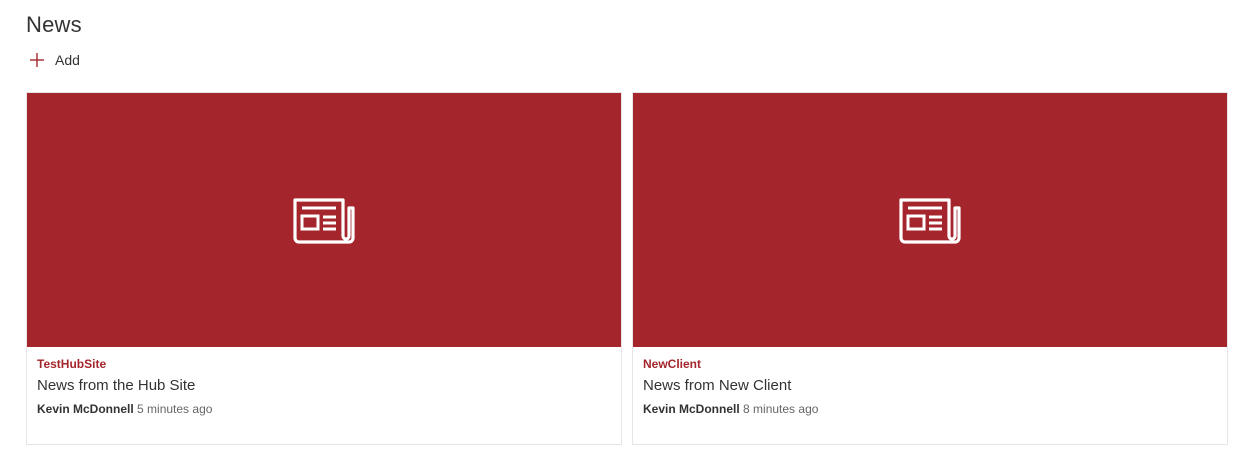 This screenshot has height=473, width=1255. Describe the element at coordinates (54, 60) in the screenshot. I see `add-news-button: Add` at that location.